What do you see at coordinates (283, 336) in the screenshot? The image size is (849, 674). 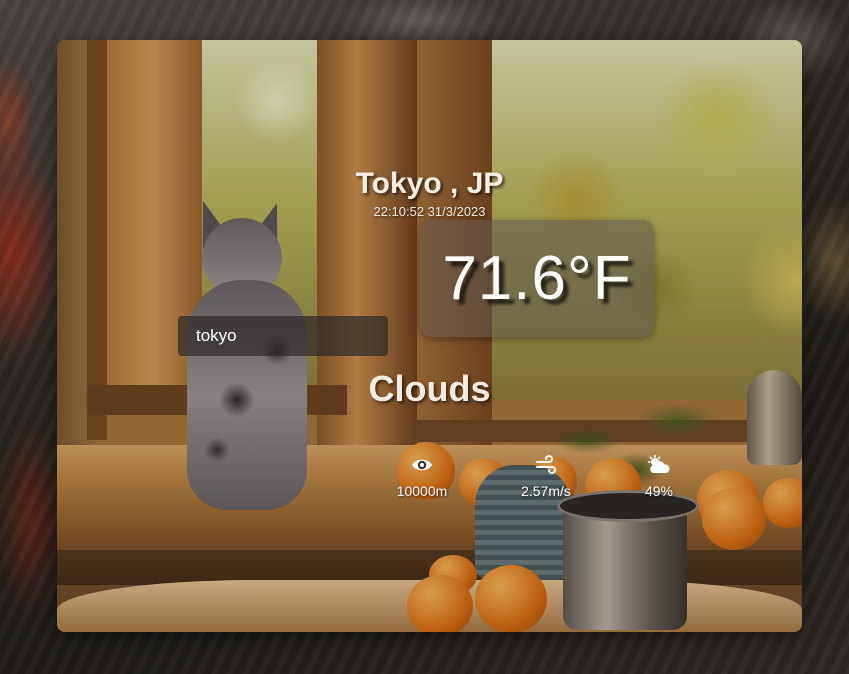 I see `city-search-input` at bounding box center [283, 336].